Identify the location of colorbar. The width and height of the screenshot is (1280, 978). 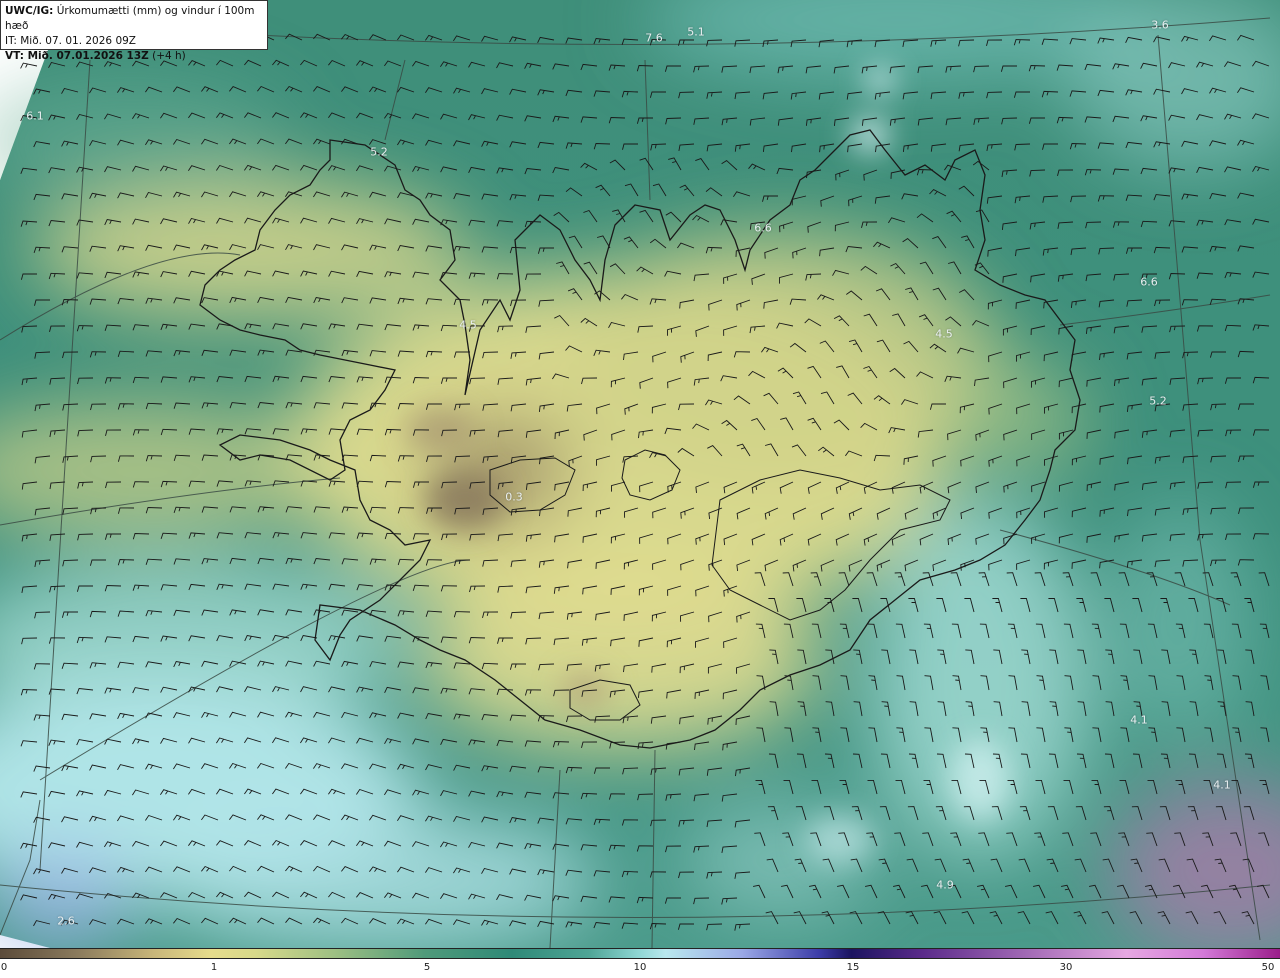
(640, 953).